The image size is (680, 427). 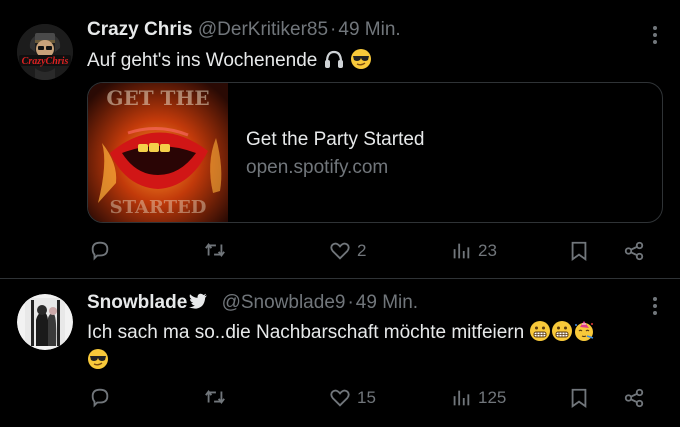 What do you see at coordinates (473, 251) in the screenshot?
I see `views-button: 23` at bounding box center [473, 251].